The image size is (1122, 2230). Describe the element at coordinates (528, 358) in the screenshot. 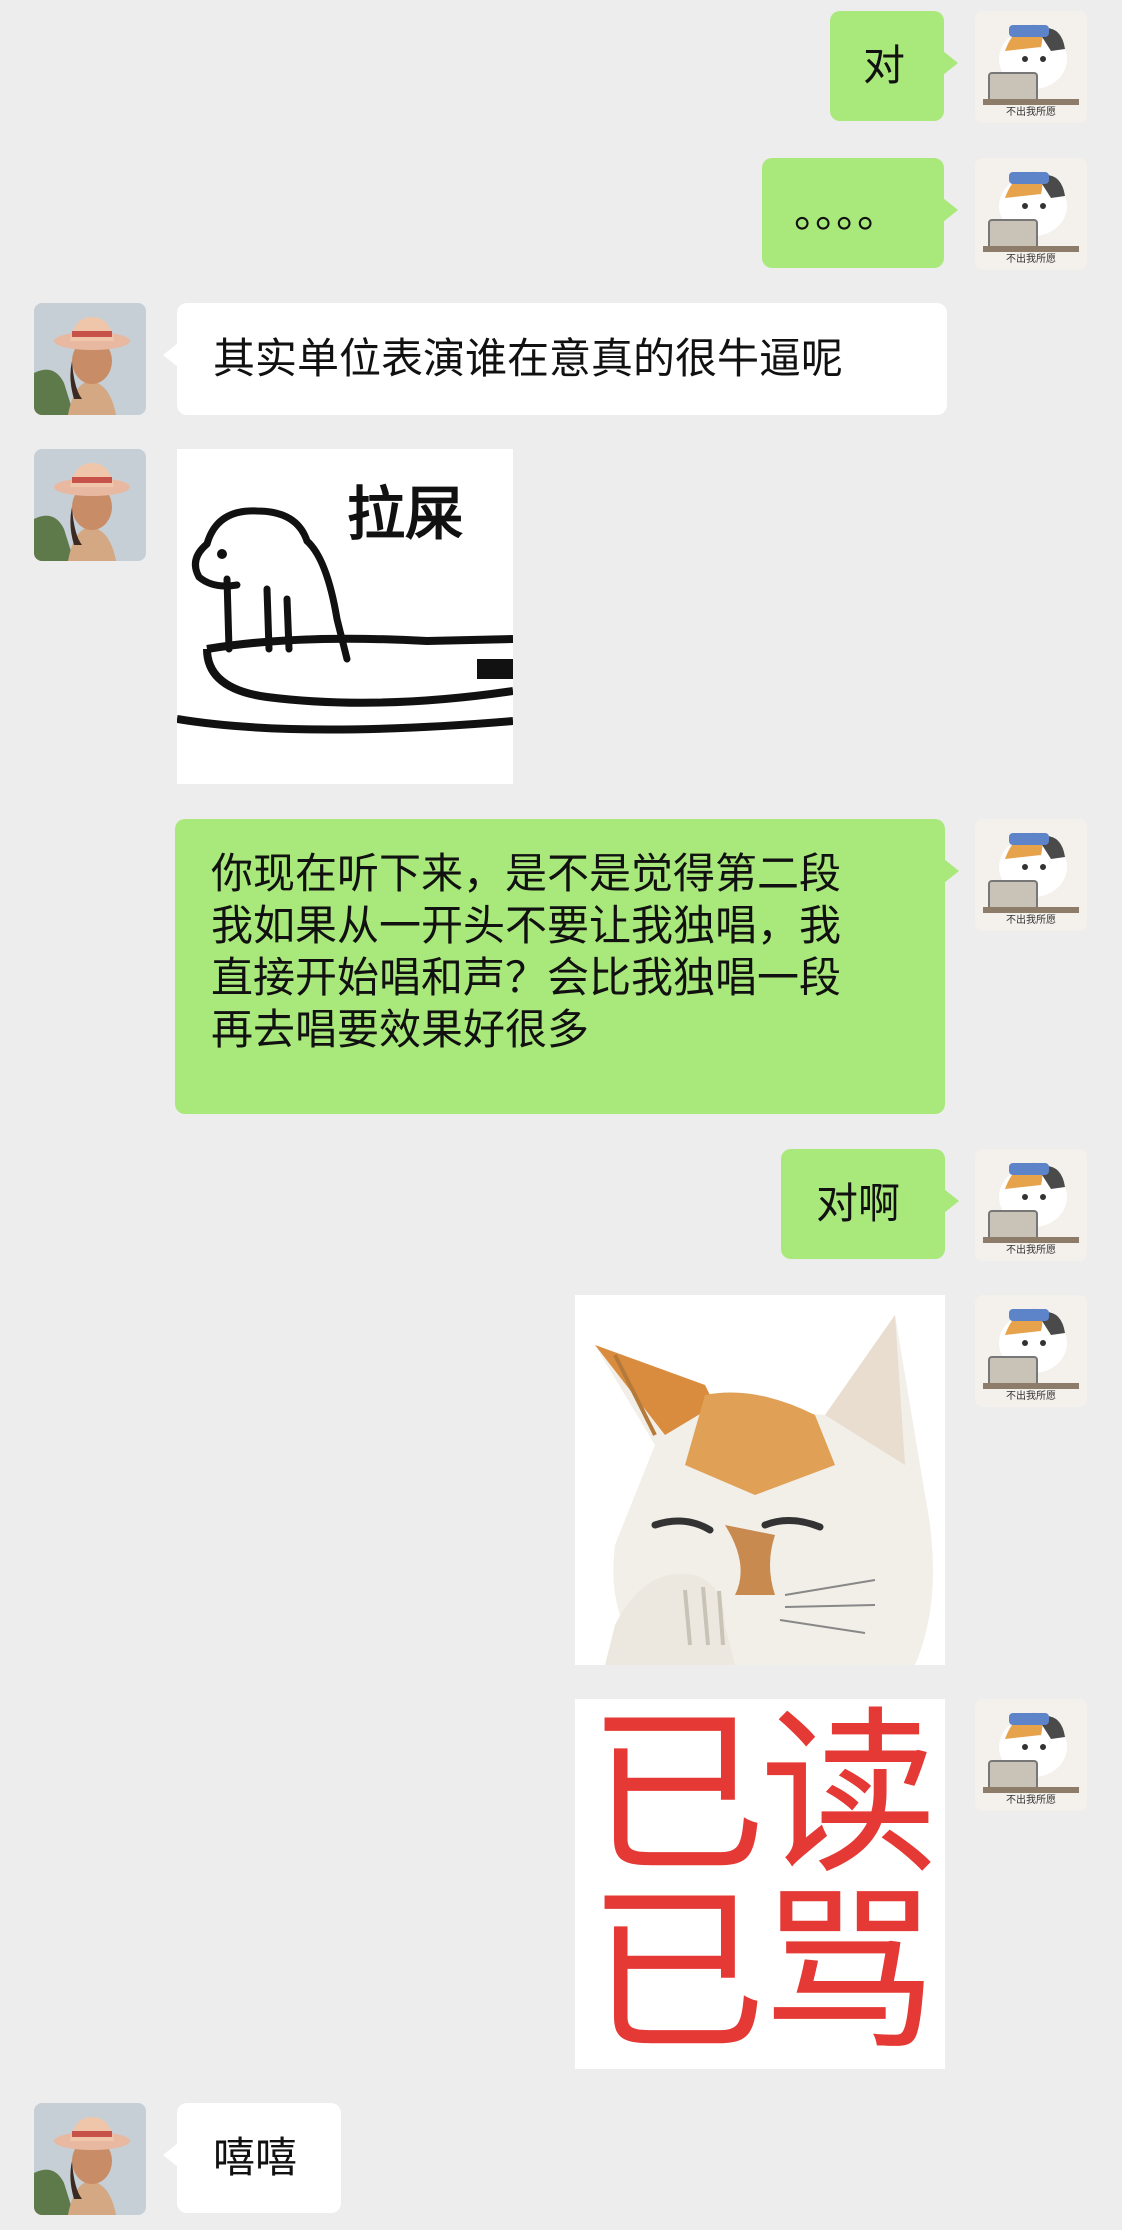

I see `message-text: 其实单位表演谁在意真的很牛逼呢` at that location.